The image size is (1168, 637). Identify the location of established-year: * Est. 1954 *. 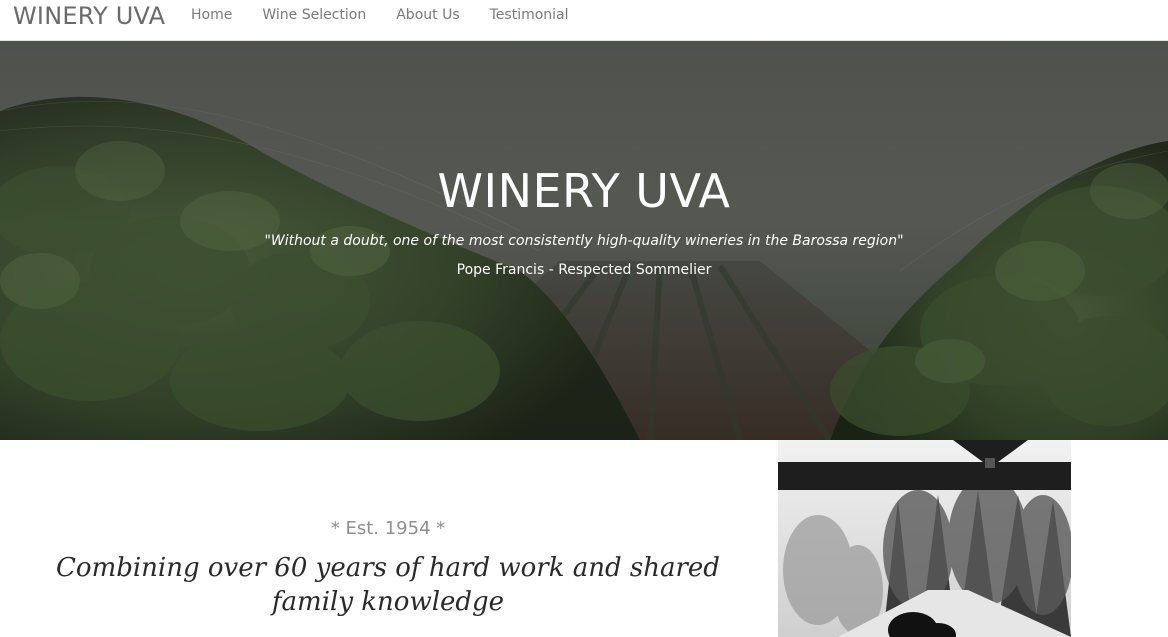
(388, 528).